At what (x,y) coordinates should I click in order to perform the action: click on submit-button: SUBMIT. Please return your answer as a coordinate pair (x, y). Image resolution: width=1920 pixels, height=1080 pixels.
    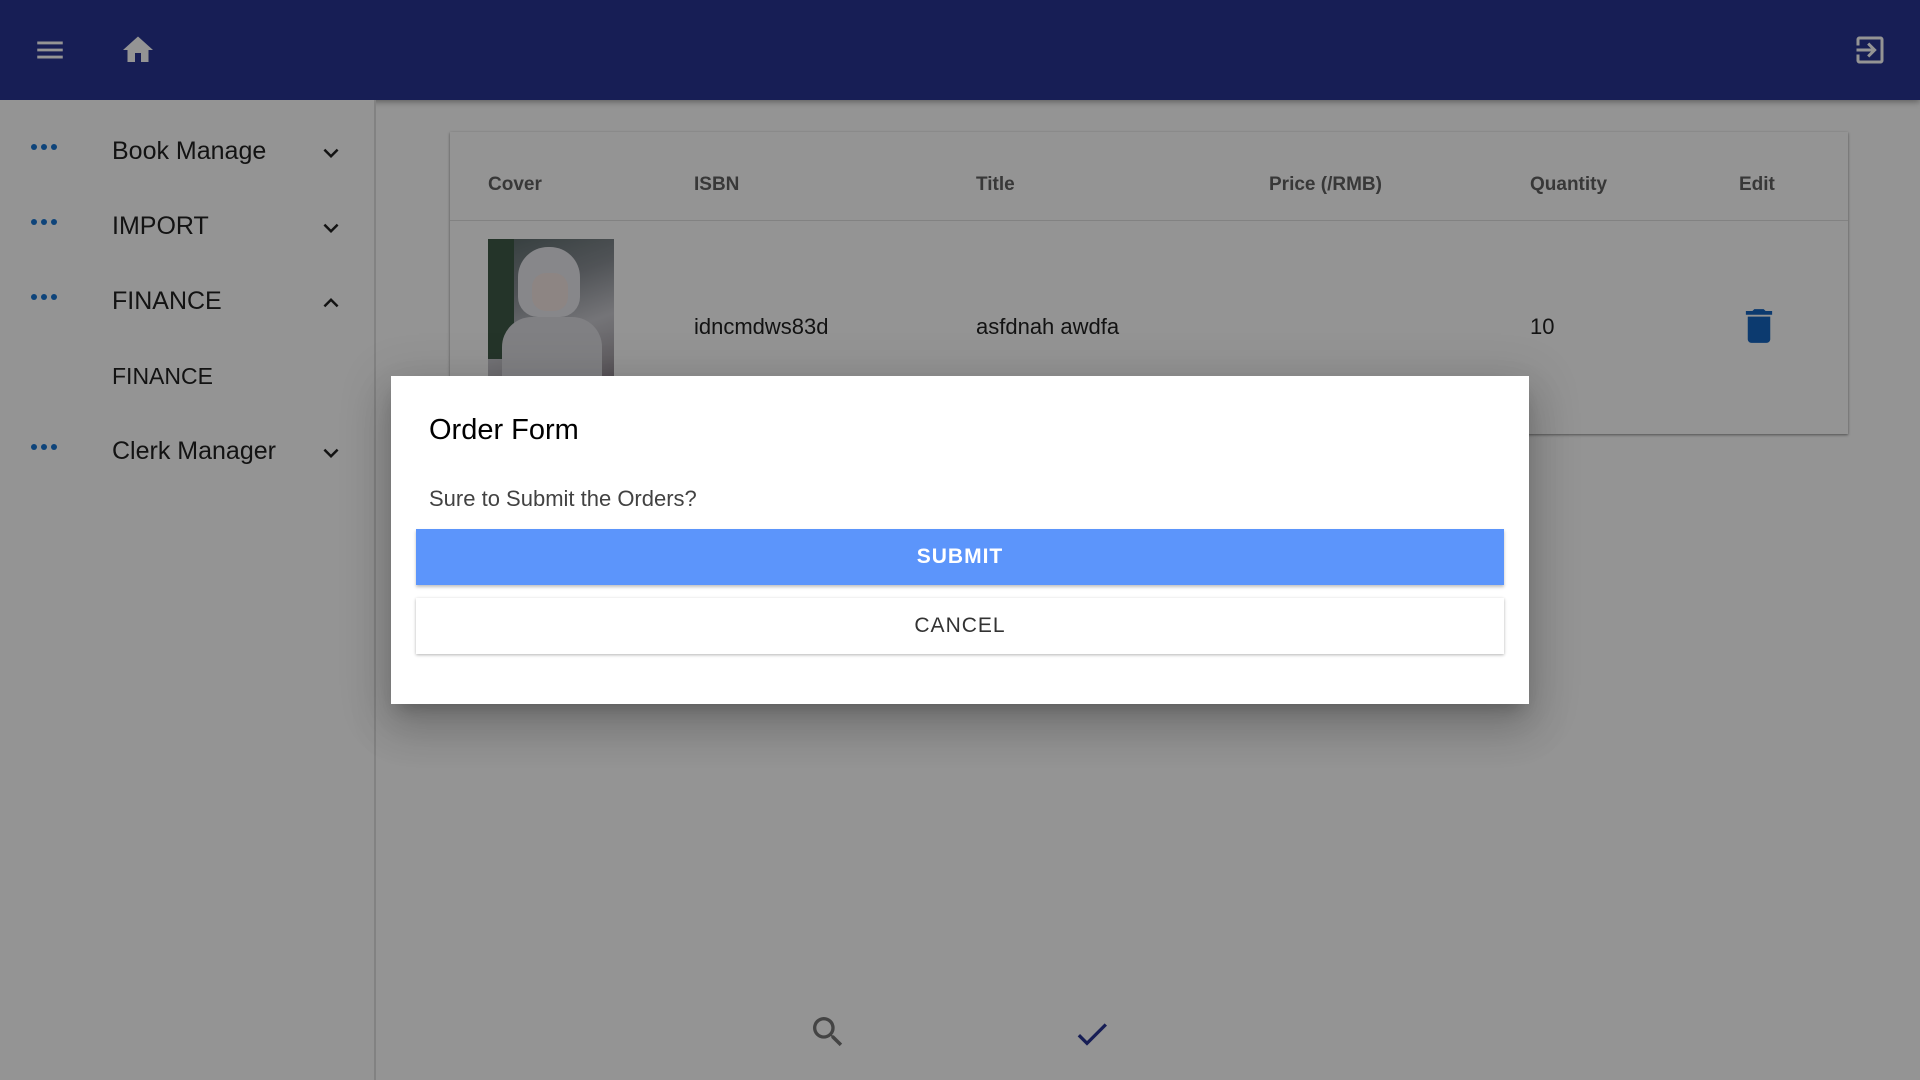
    Looking at the image, I should click on (960, 557).